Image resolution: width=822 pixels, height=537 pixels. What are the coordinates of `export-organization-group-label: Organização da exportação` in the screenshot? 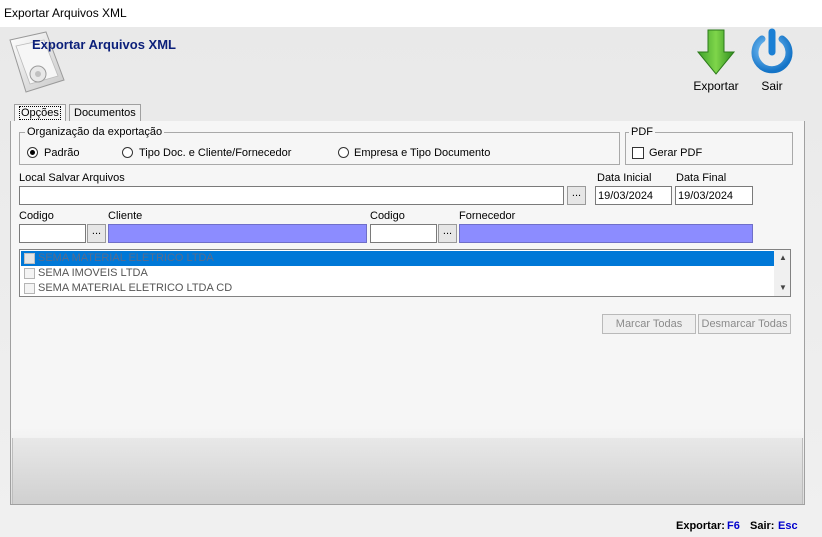 It's located at (95, 132).